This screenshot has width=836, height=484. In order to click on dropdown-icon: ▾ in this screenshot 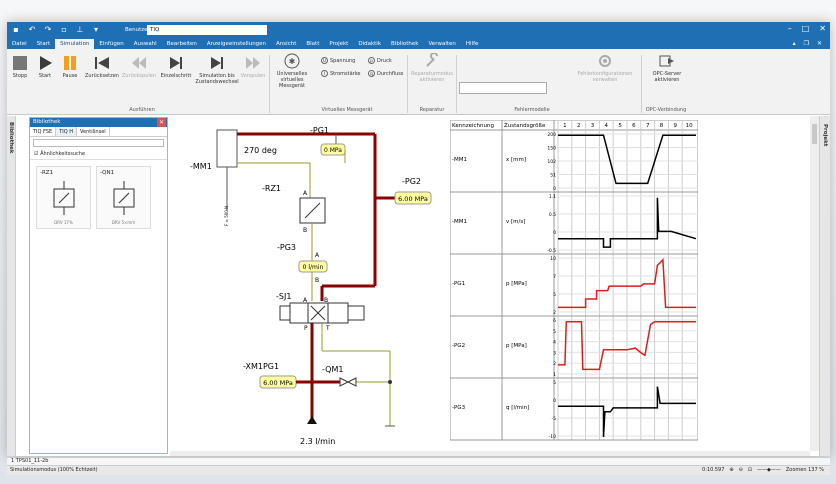, I will do `click(96, 30)`.